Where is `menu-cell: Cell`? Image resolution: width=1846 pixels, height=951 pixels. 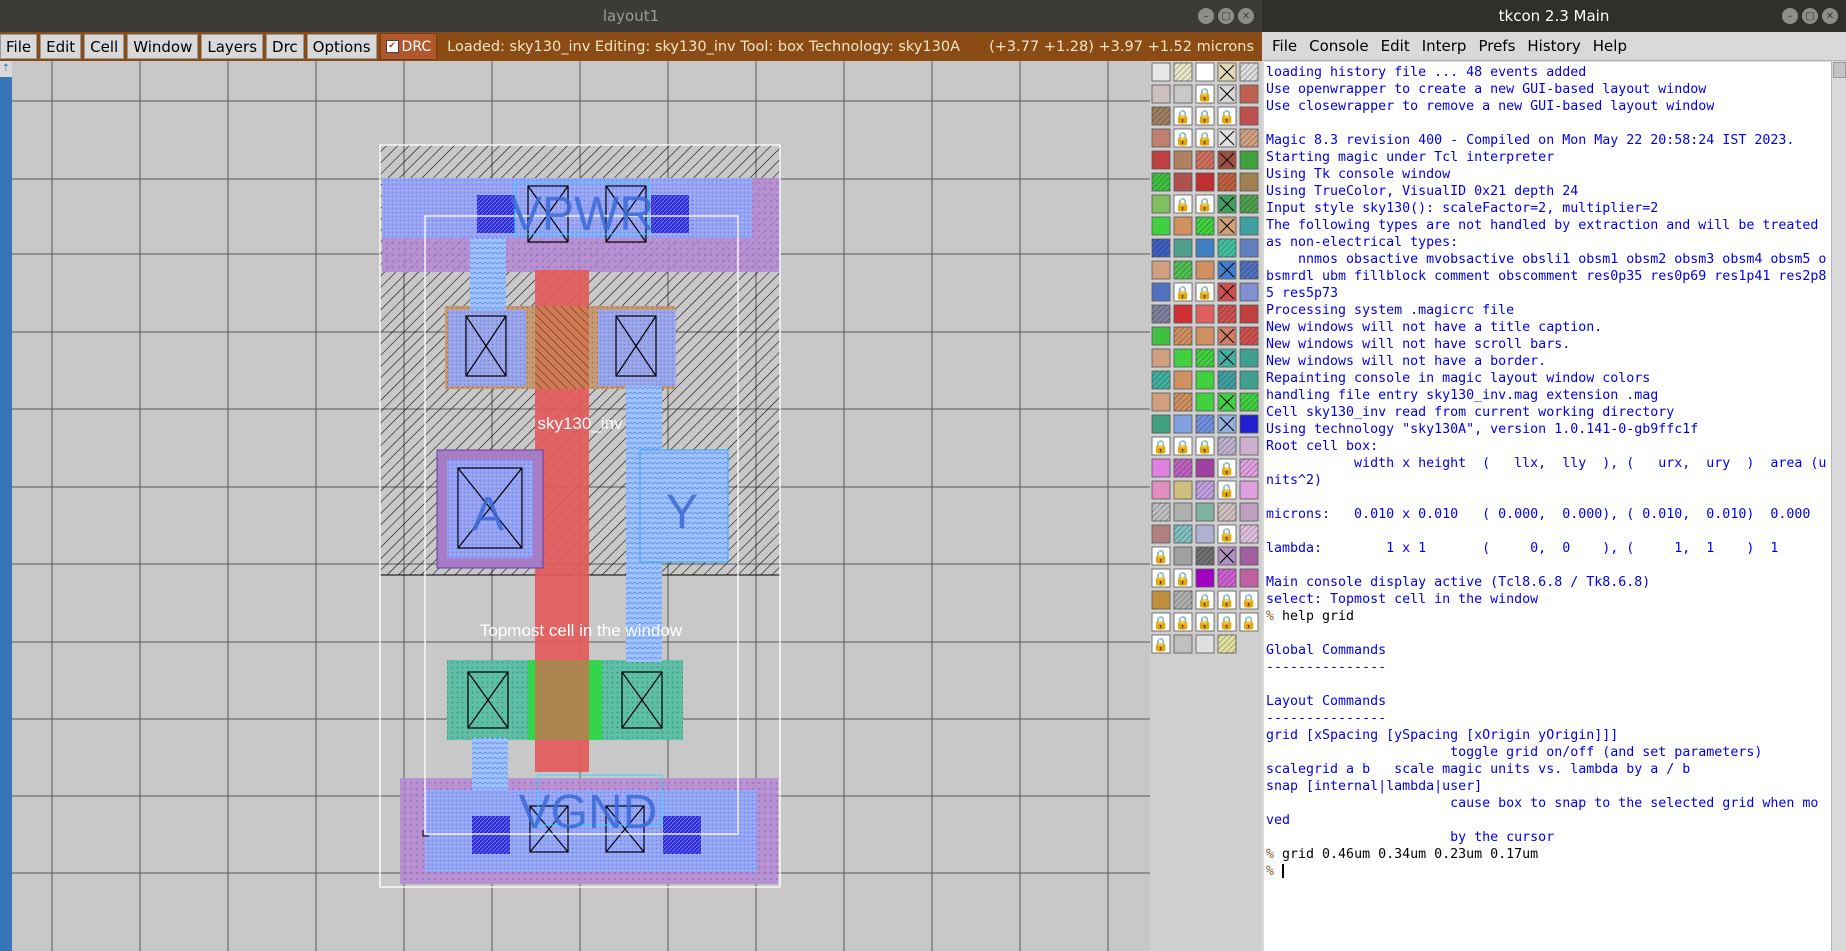 menu-cell: Cell is located at coordinates (104, 46).